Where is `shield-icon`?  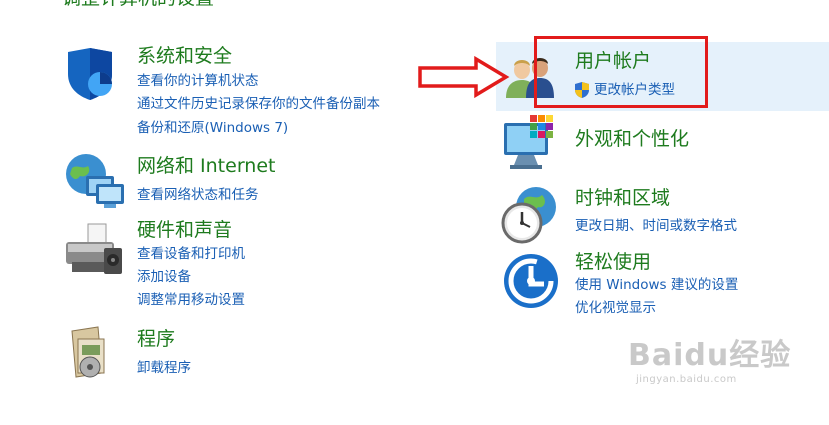
shield-icon is located at coordinates (90, 74).